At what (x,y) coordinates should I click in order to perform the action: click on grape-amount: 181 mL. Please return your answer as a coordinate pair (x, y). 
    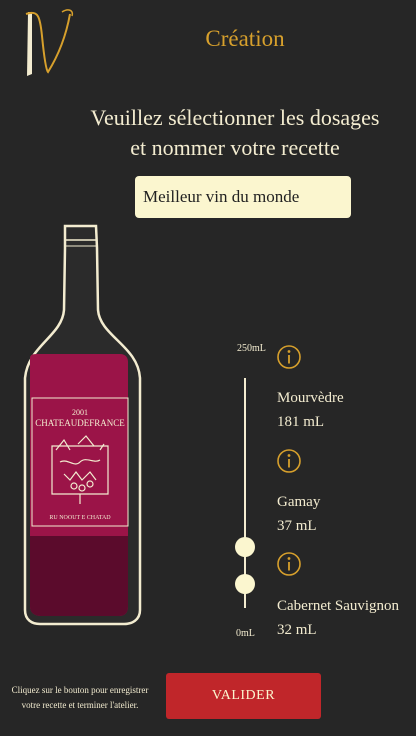
    Looking at the image, I should click on (301, 422).